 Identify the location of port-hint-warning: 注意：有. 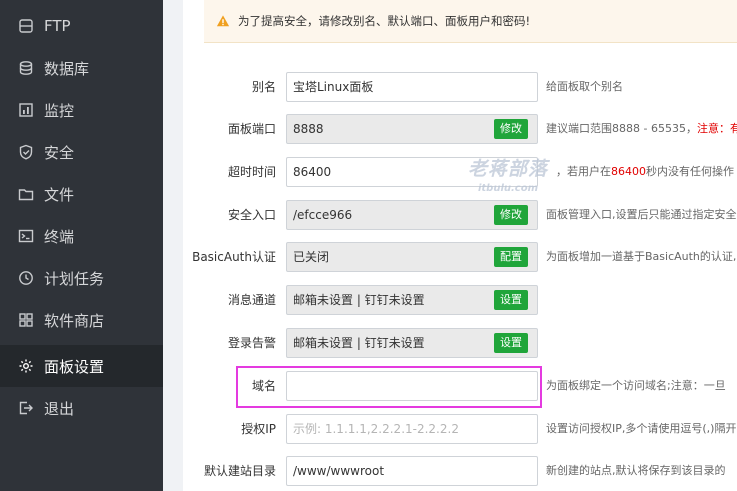
(716, 128).